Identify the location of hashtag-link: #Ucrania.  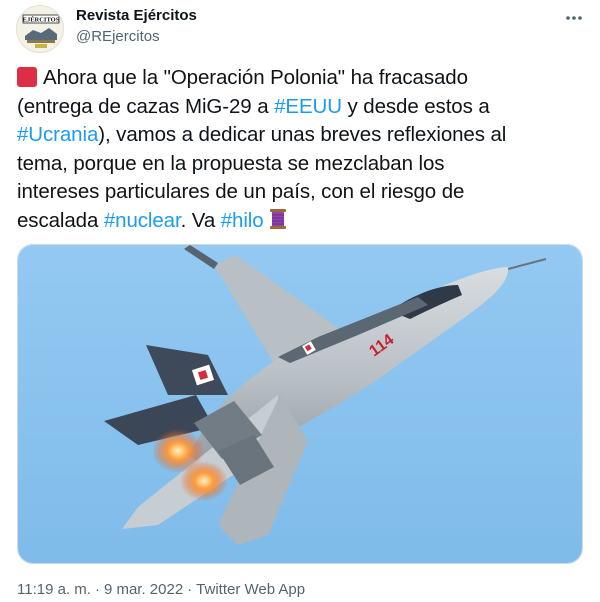
(57, 134).